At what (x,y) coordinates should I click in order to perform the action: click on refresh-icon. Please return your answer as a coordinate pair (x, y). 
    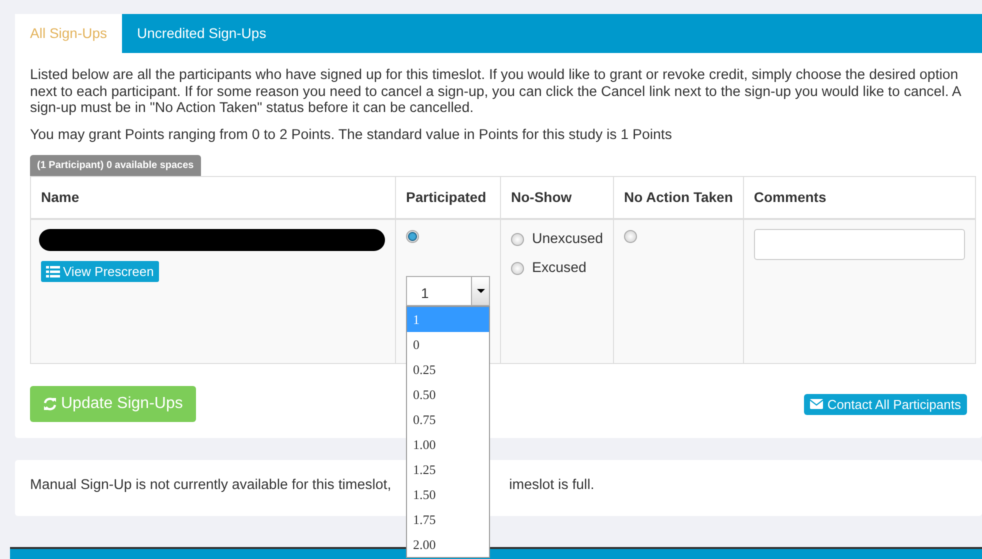
    Looking at the image, I should click on (50, 404).